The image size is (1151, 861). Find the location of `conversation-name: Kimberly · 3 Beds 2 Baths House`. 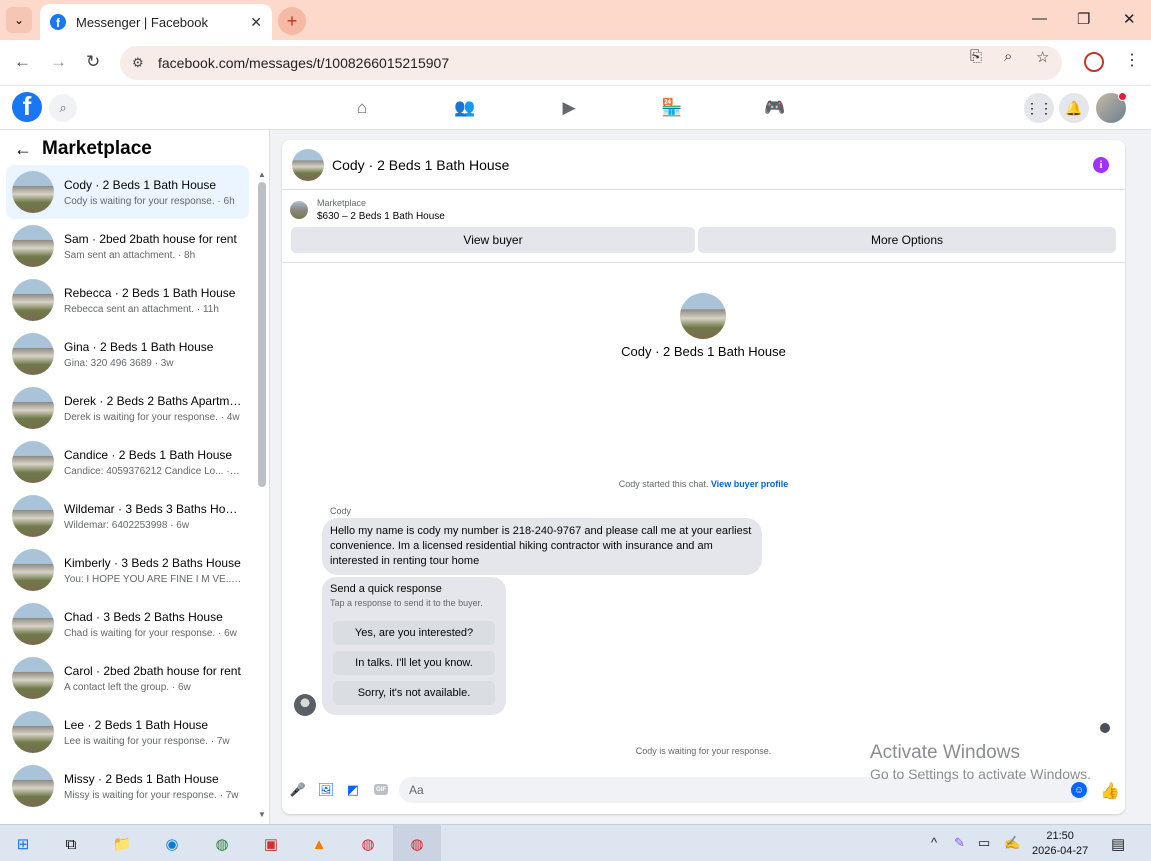

conversation-name: Kimberly · 3 Beds 2 Baths House is located at coordinates (152, 562).